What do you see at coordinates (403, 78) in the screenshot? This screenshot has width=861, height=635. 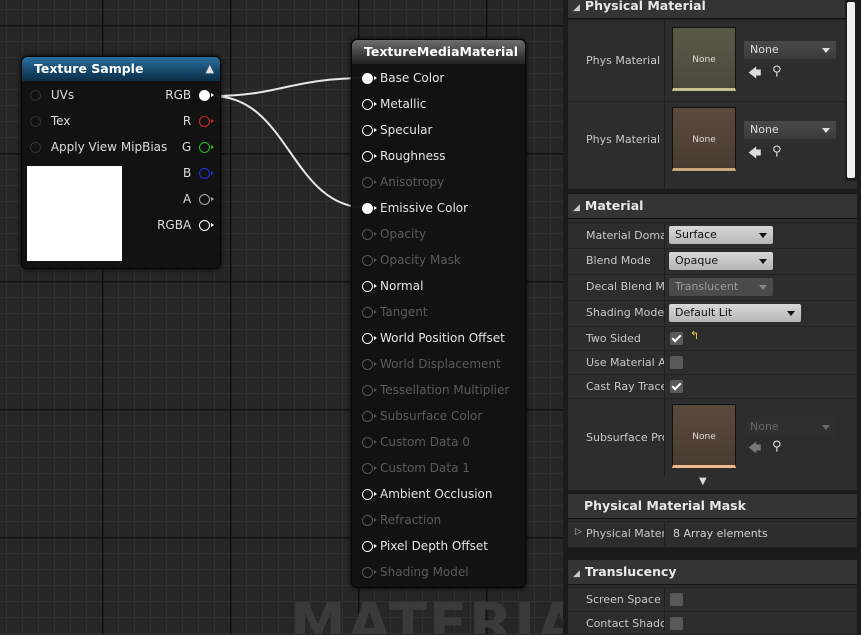 I see `material-pin-base-color: Base Color` at bounding box center [403, 78].